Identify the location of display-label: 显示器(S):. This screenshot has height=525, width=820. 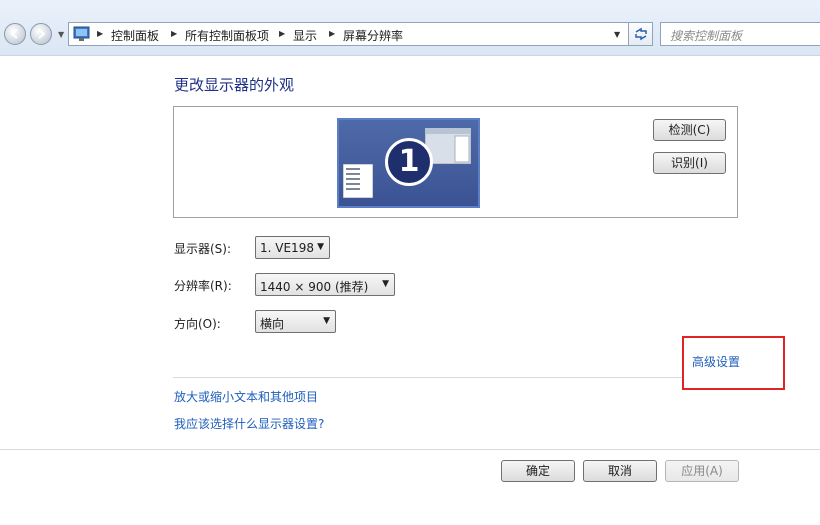
(203, 249).